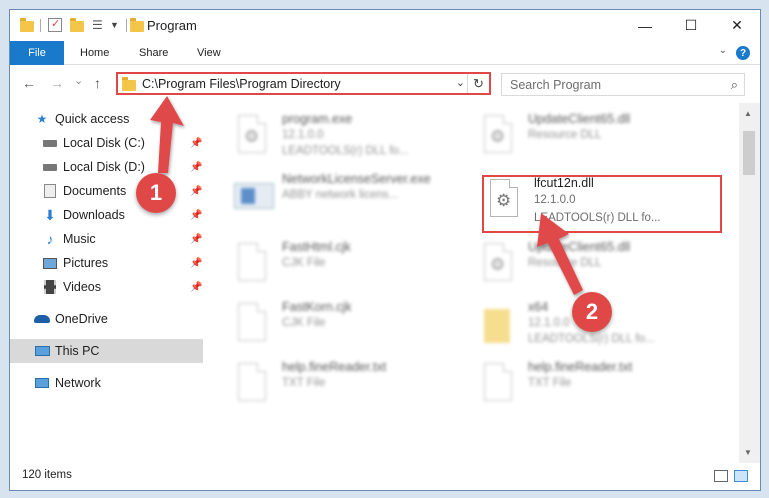 Image resolution: width=769 pixels, height=498 pixels. I want to click on chevron-down-icon: ▼, so click(117, 27).